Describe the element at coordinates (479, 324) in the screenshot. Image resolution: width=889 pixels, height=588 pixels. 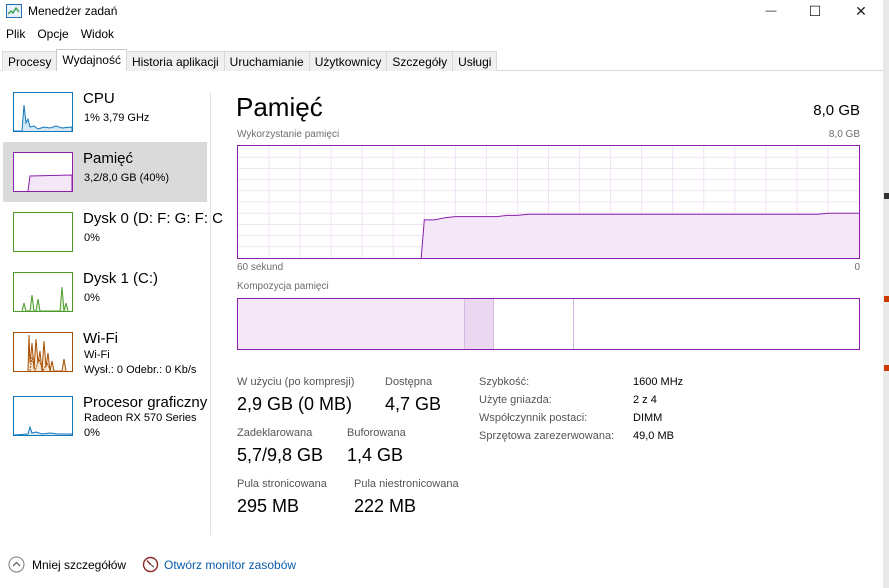
I see `composition-modified` at that location.